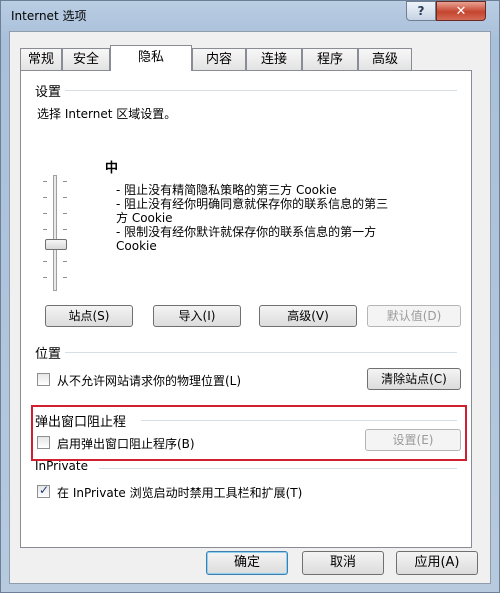 The image size is (500, 593). I want to click on zone-prompt: 选择 Internet 区域设置。, so click(107, 114).